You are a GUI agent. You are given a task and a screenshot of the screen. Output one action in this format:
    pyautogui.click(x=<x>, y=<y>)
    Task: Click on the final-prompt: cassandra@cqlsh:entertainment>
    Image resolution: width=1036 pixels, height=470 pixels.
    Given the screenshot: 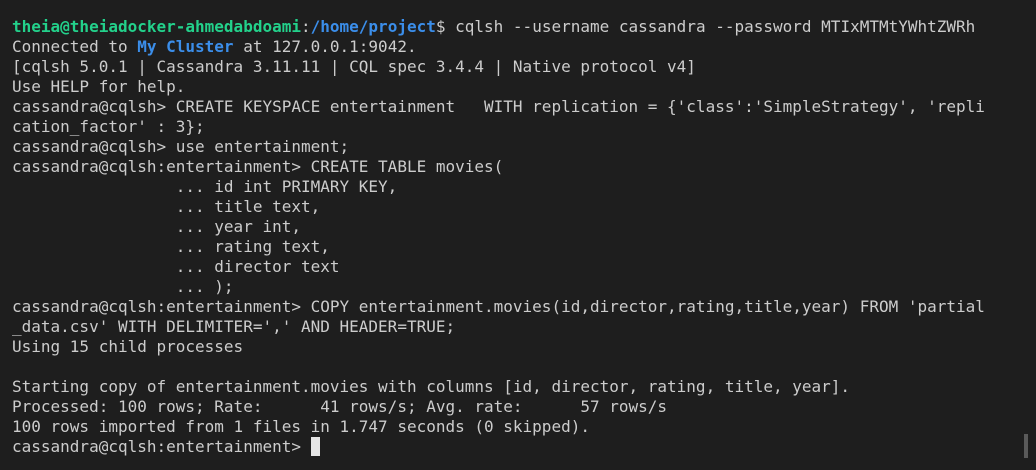 What is the action you would take?
    pyautogui.click(x=161, y=446)
    